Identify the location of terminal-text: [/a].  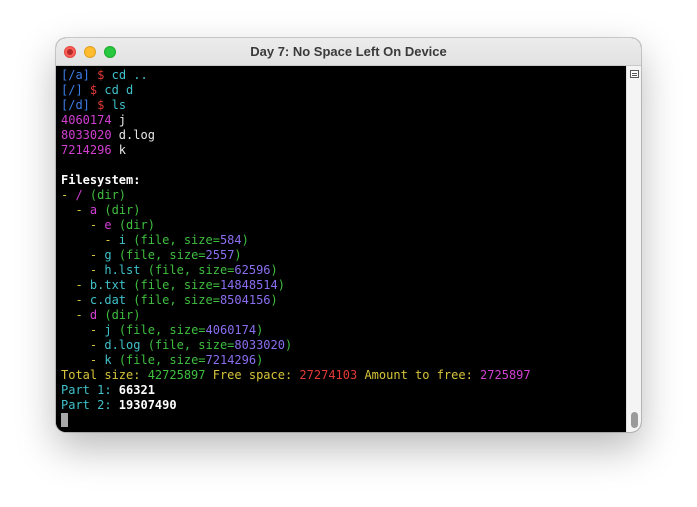
(75, 75).